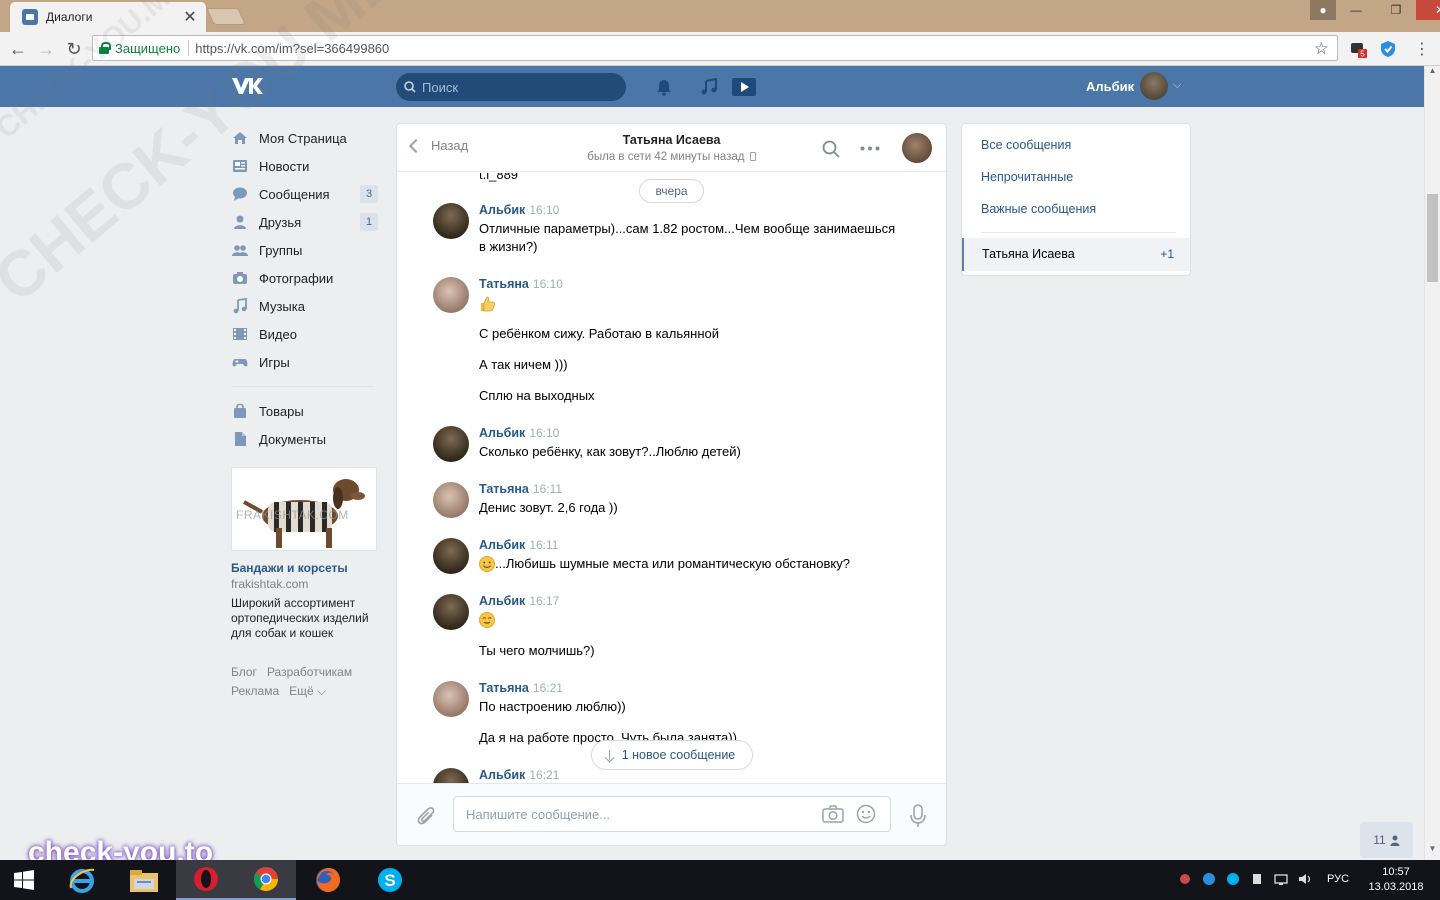 The height and width of the screenshot is (900, 1440). What do you see at coordinates (1154, 86) in the screenshot?
I see `header-avatar` at bounding box center [1154, 86].